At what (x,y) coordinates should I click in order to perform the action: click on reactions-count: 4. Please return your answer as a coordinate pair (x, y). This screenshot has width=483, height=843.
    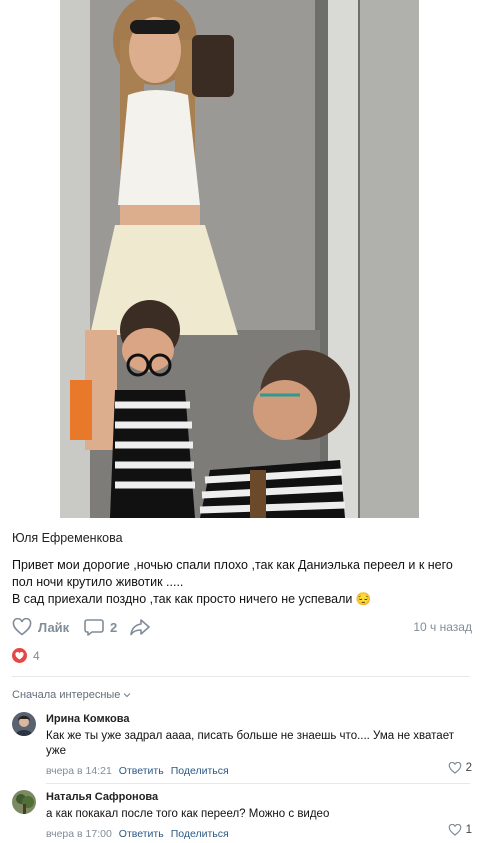
    Looking at the image, I should click on (36, 655).